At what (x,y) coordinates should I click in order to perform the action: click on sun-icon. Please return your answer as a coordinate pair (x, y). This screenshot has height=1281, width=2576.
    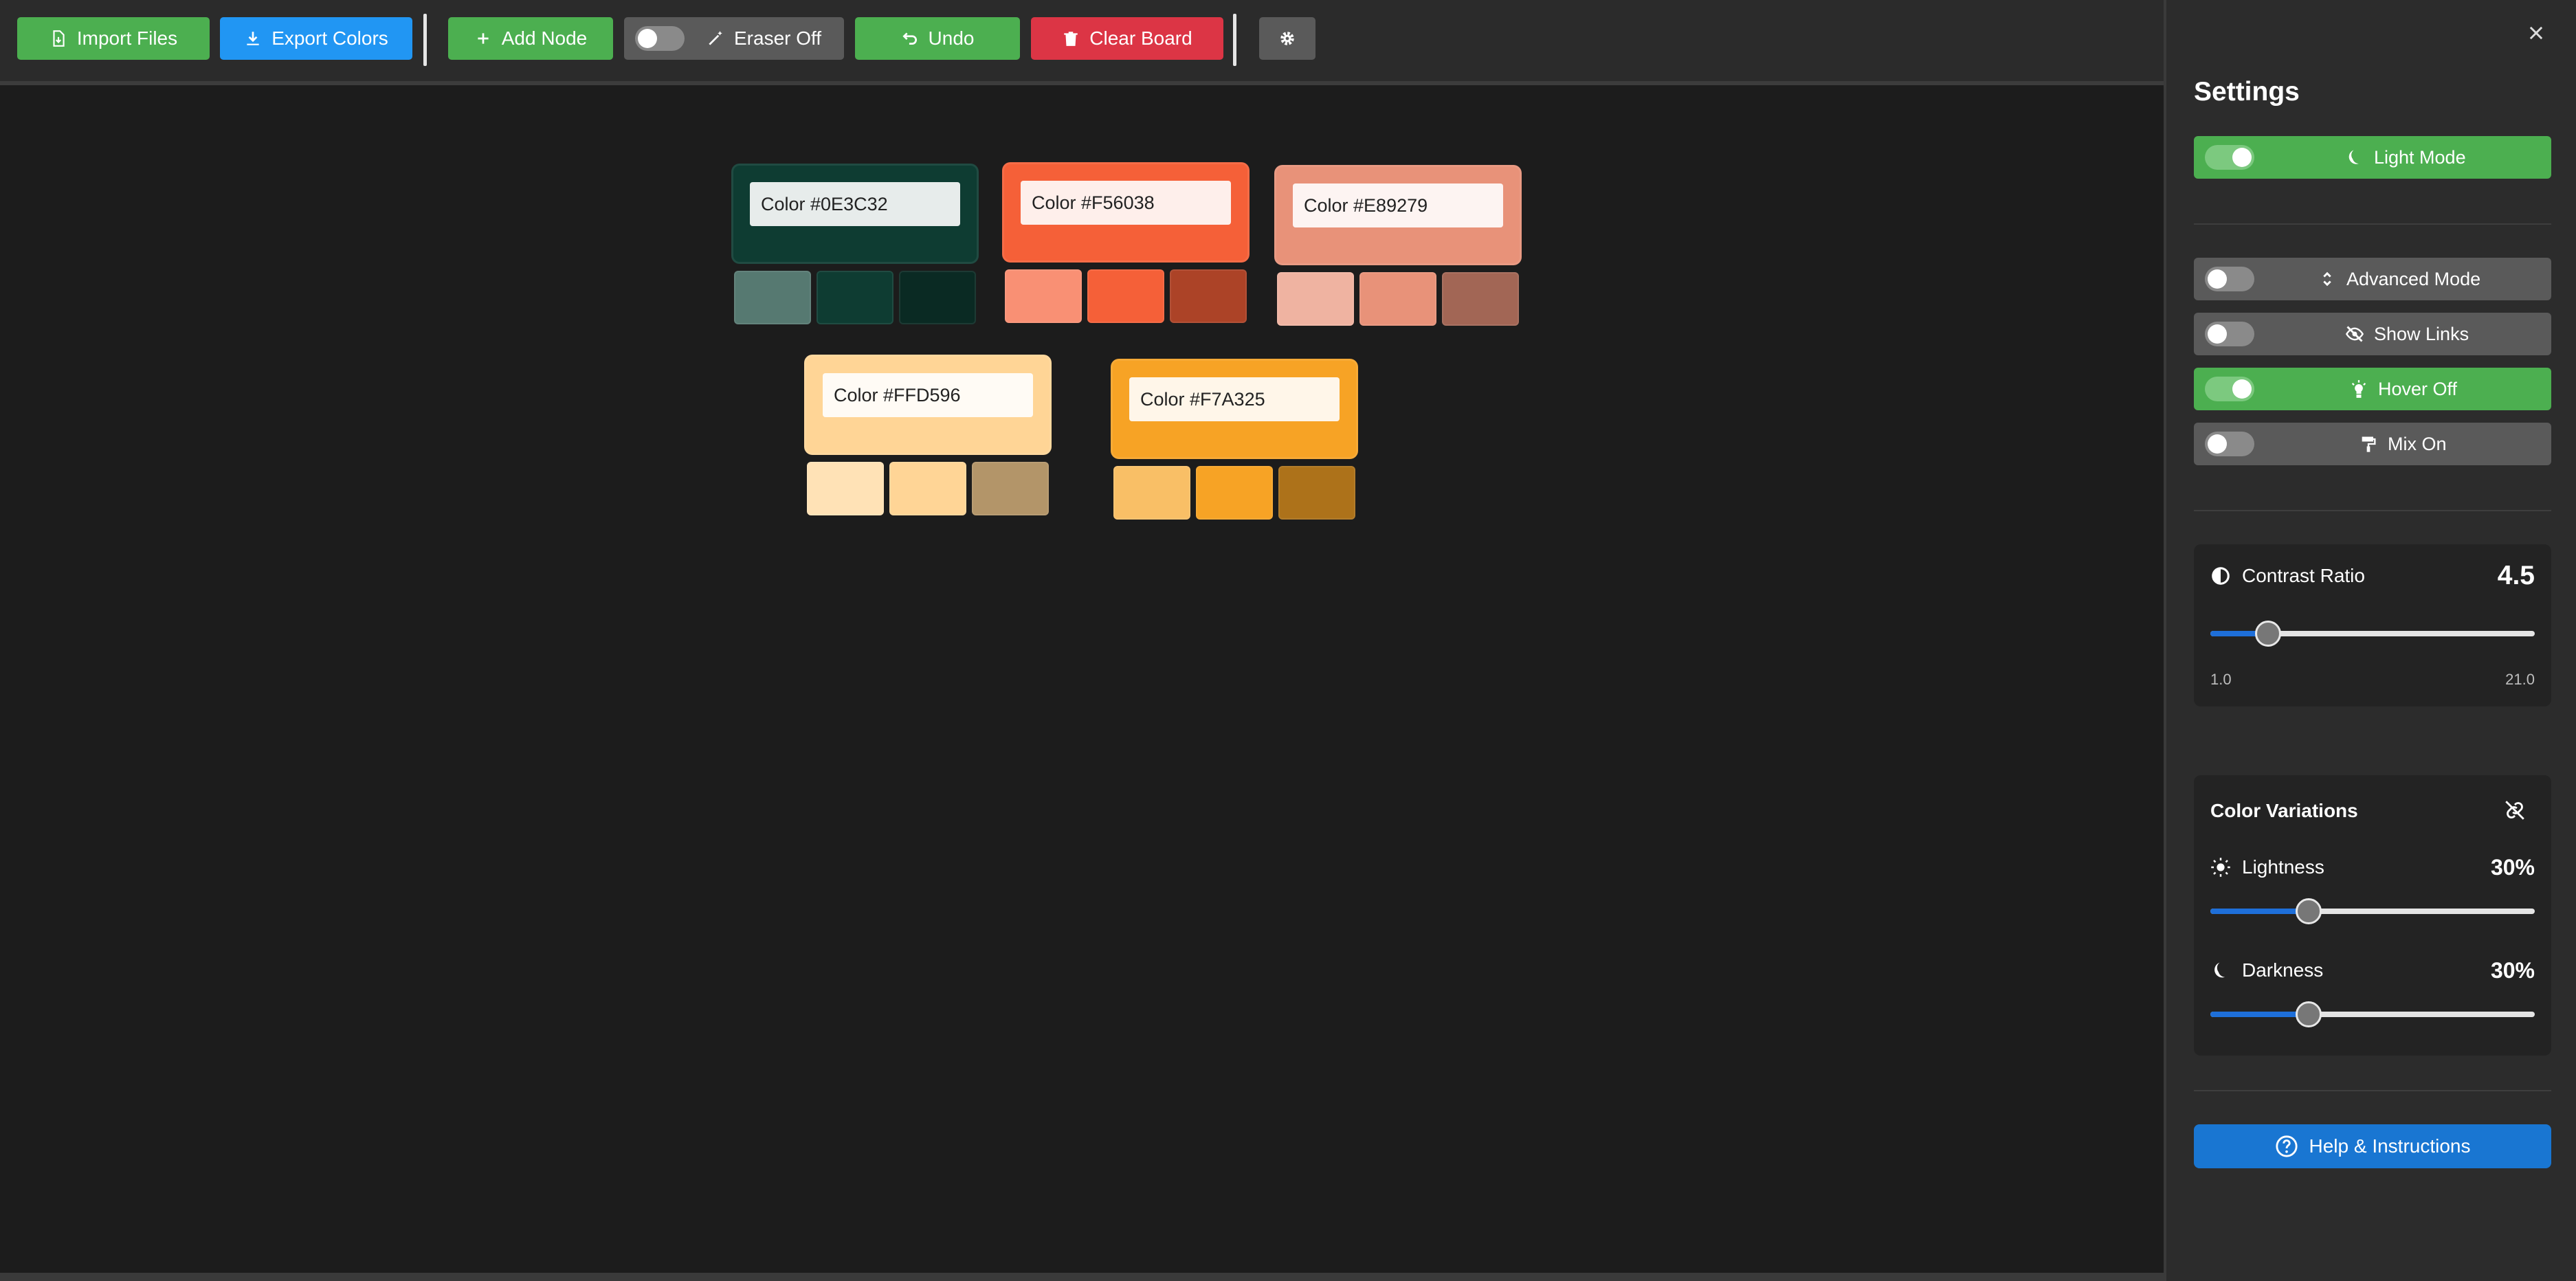
    Looking at the image, I should click on (2220, 868).